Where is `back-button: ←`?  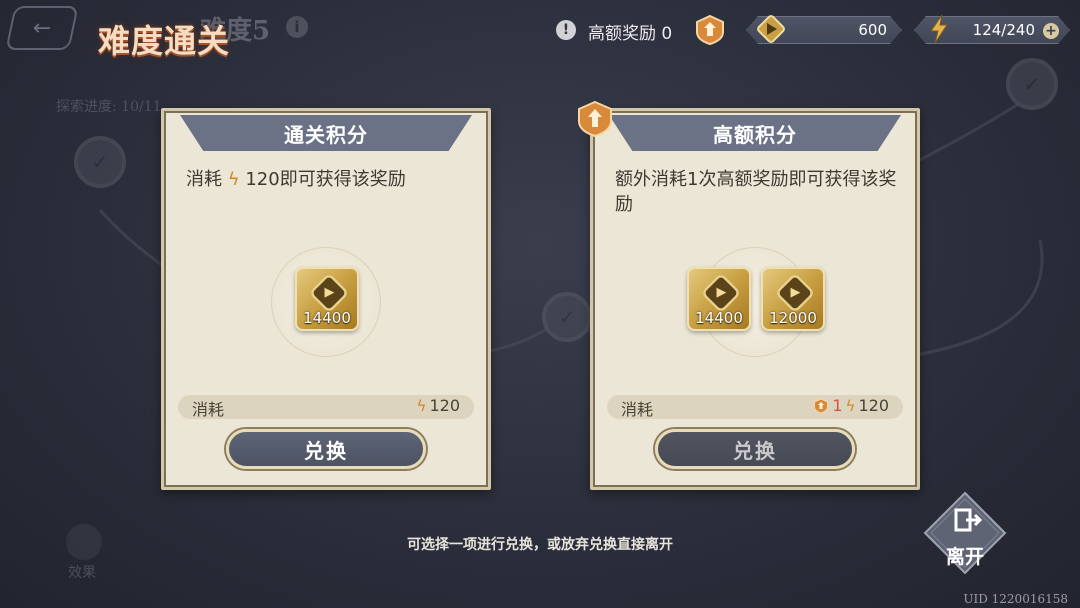 back-button: ← is located at coordinates (42, 28).